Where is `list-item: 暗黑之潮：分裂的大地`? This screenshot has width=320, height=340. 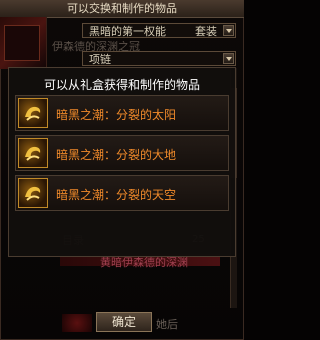 list-item: 暗黑之潮：分裂的大地 is located at coordinates (122, 153).